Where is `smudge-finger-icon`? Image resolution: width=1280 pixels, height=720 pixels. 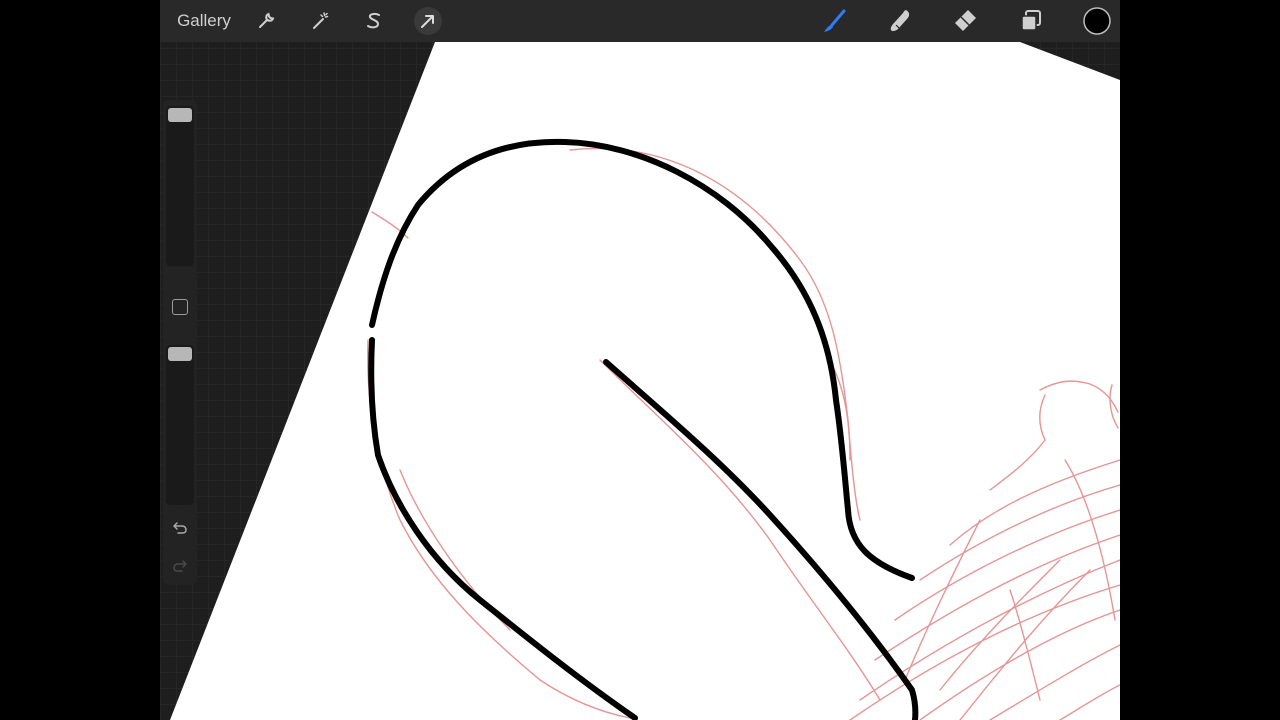
smudge-finger-icon is located at coordinates (900, 21).